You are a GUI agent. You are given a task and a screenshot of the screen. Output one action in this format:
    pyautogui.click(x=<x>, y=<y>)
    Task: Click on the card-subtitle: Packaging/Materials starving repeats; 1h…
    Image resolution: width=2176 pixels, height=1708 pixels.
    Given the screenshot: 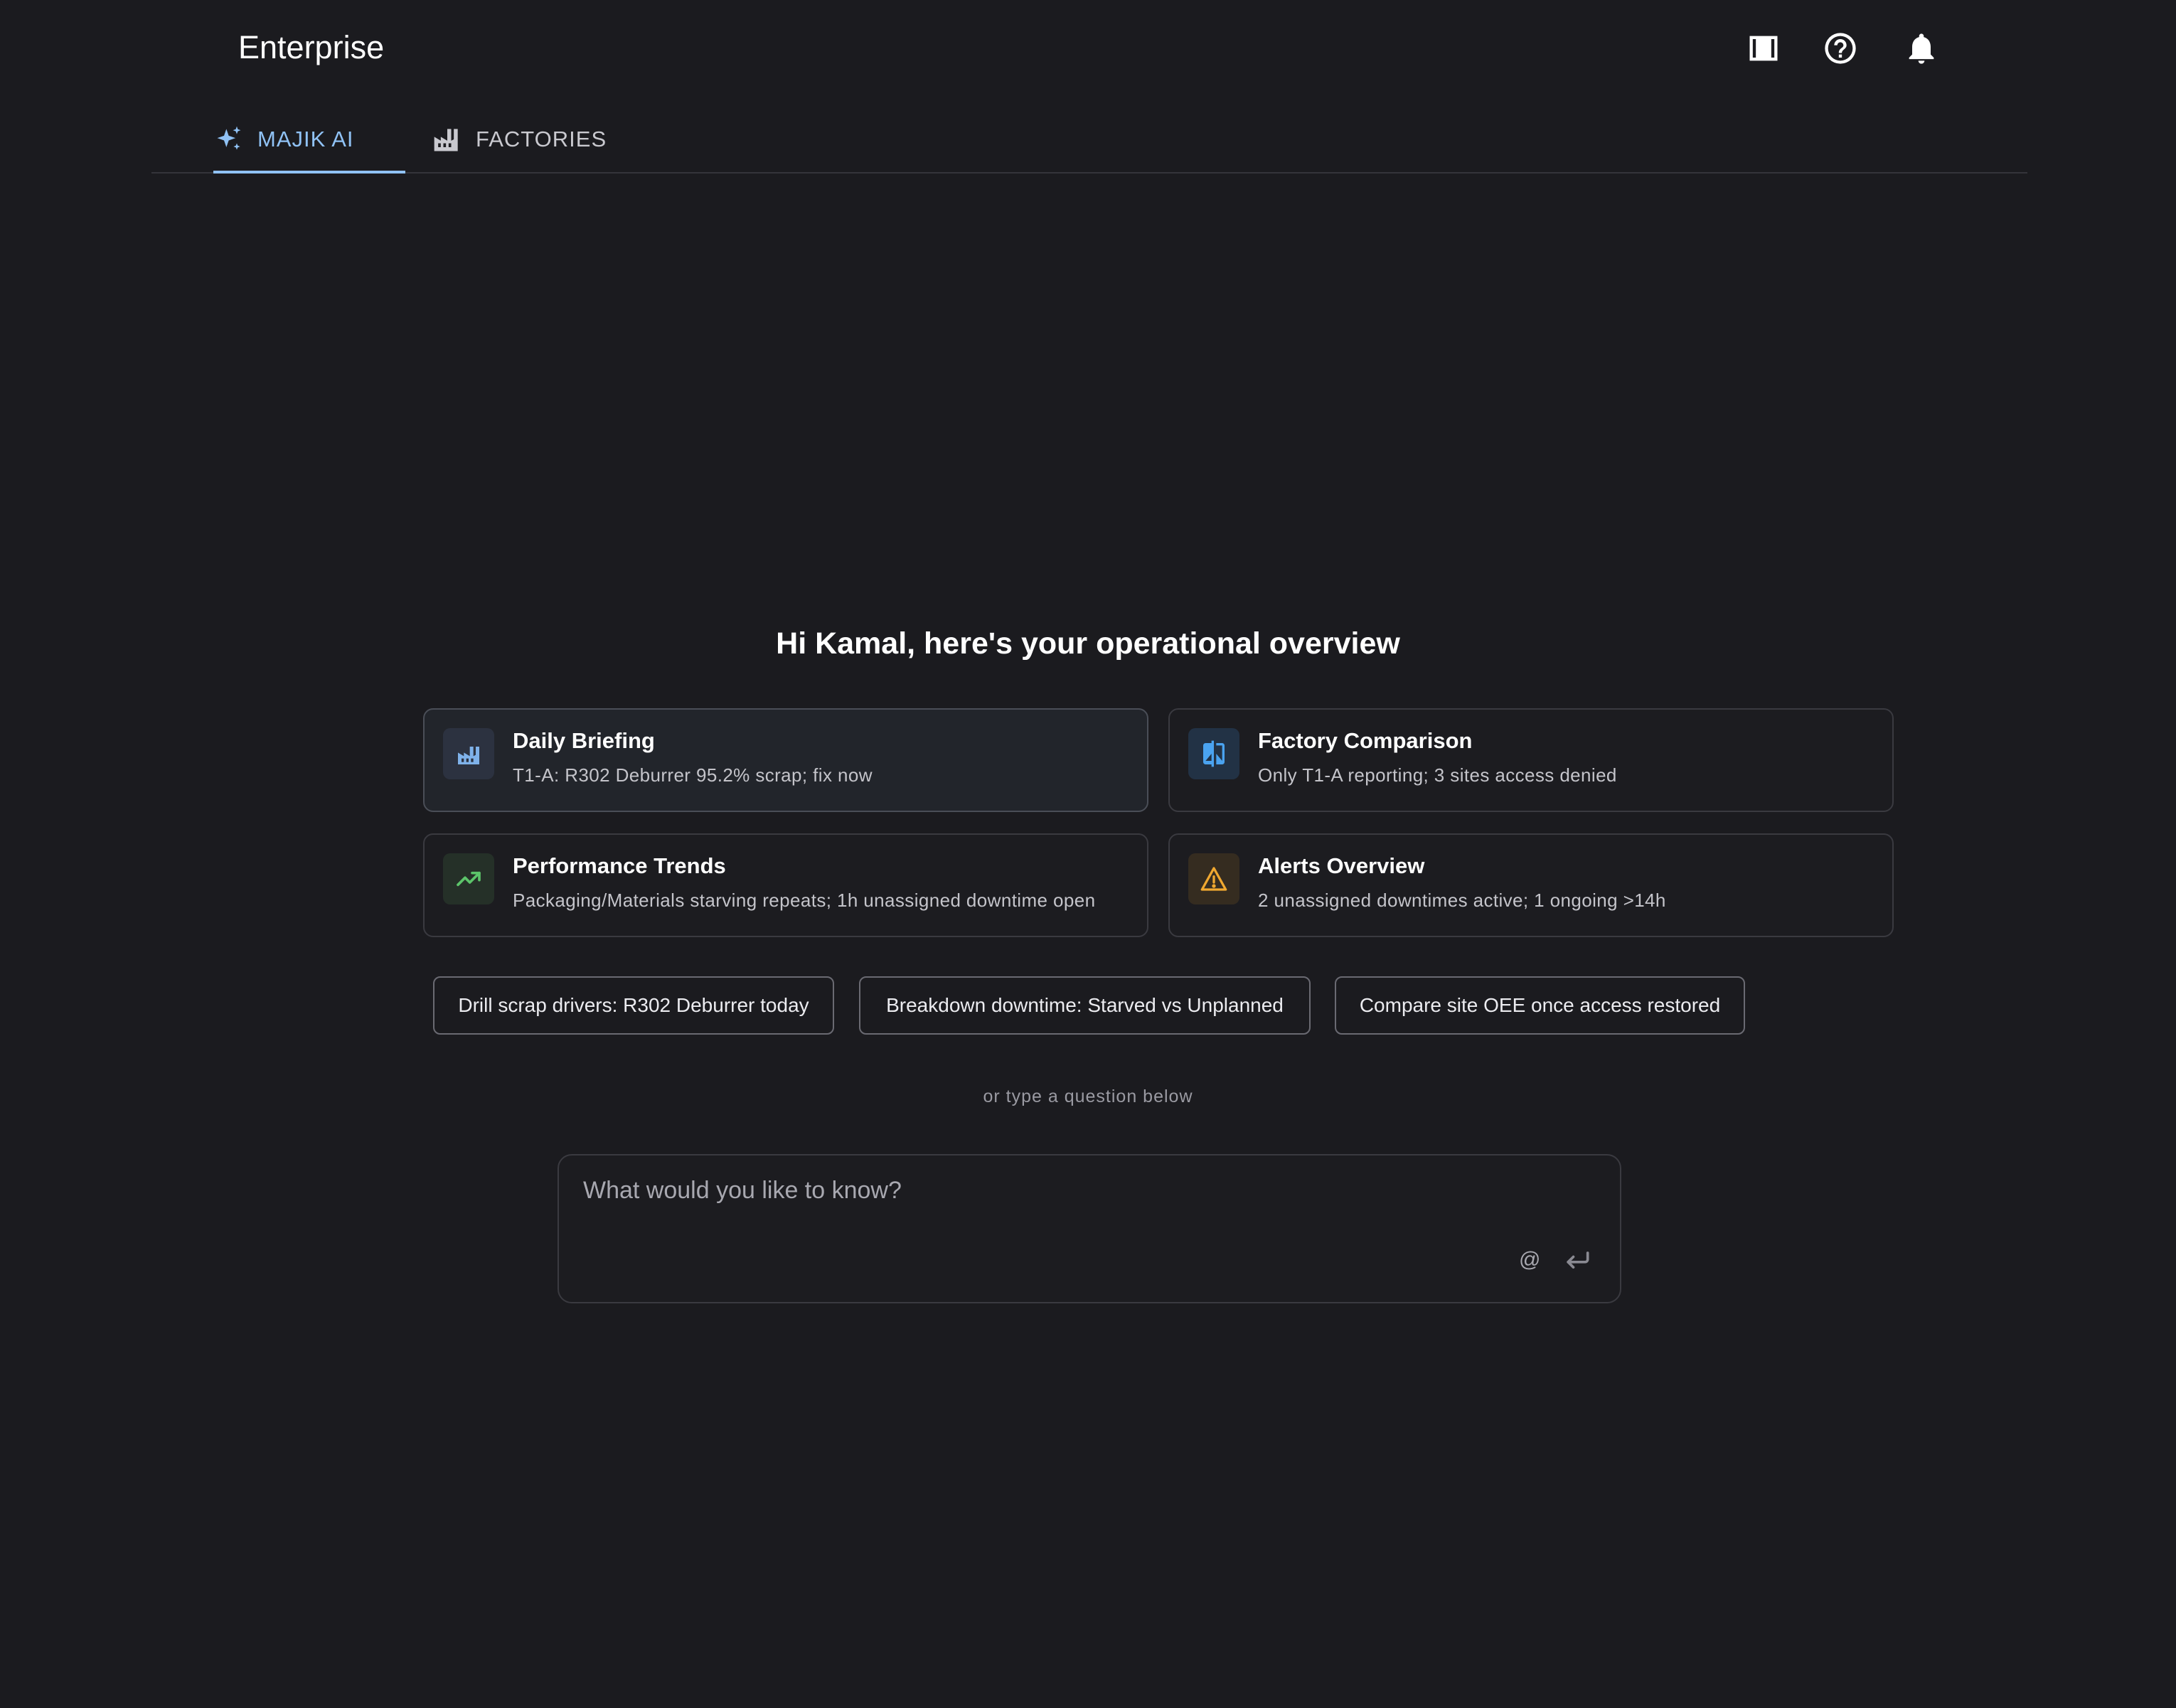 What is the action you would take?
    pyautogui.click(x=804, y=900)
    